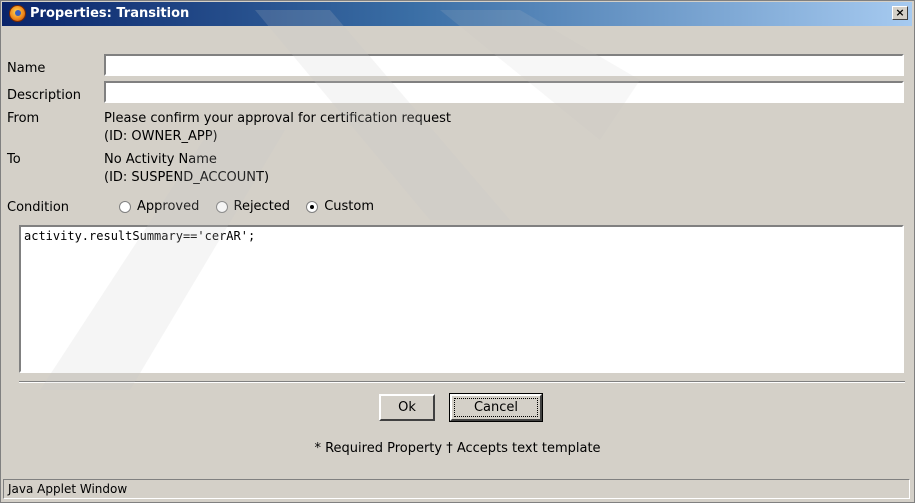  I want to click on condition-radio-group: Approved Rejected Custom, so click(252, 208).